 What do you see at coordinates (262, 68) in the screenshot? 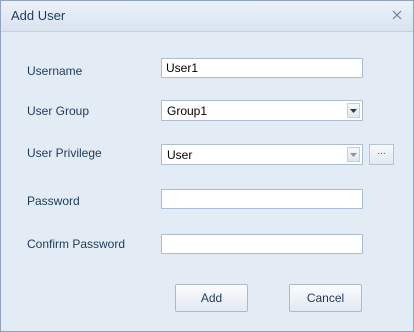
I see `username-input: User1` at bounding box center [262, 68].